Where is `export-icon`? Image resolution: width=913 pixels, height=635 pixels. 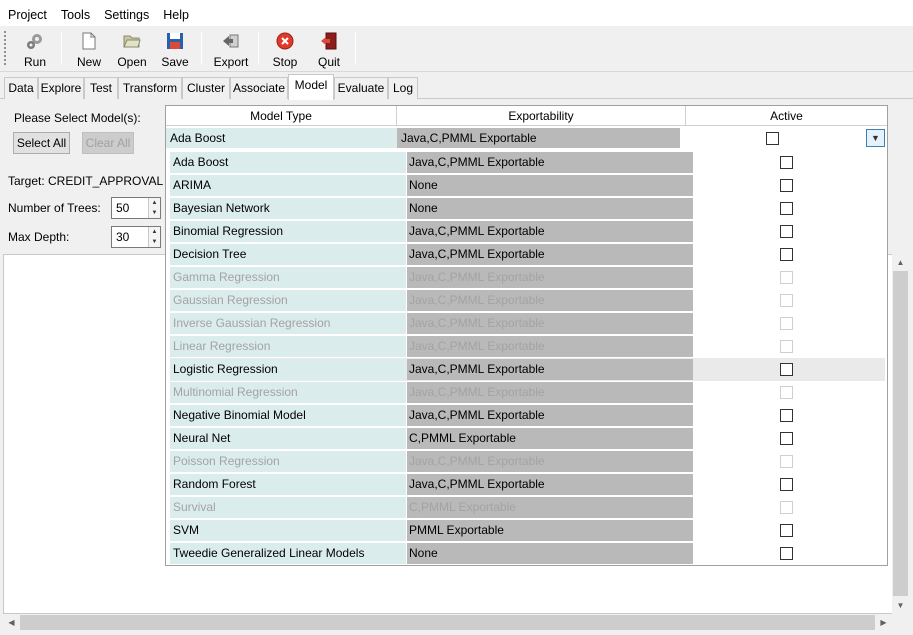 export-icon is located at coordinates (231, 41).